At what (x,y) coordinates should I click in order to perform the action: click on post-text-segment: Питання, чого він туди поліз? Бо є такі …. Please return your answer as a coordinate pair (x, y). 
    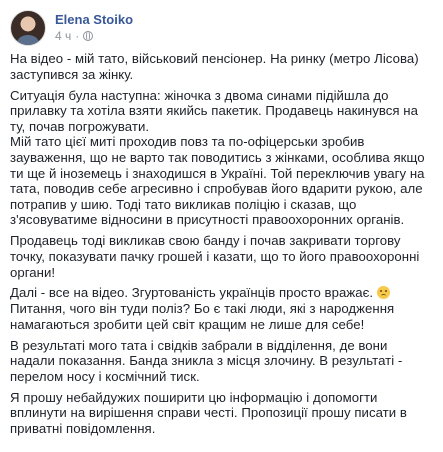
    Looking at the image, I should click on (202, 316).